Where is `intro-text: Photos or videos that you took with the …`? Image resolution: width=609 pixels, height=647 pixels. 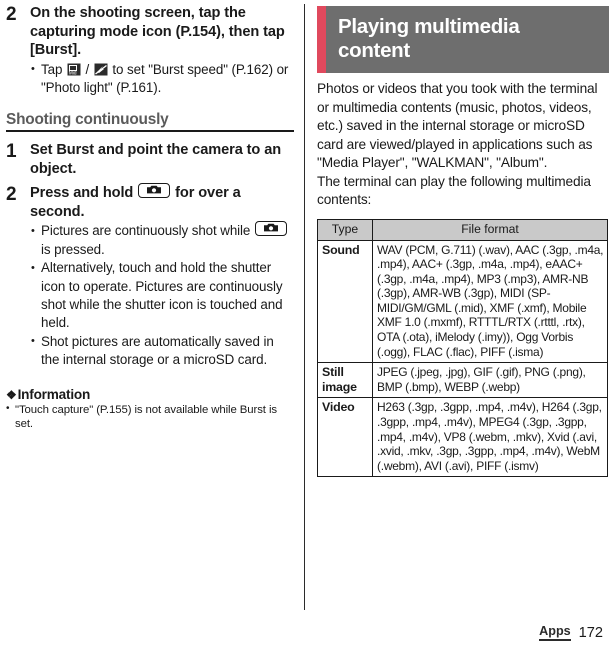
intro-text: Photos or videos that you took with the … is located at coordinates (459, 145).